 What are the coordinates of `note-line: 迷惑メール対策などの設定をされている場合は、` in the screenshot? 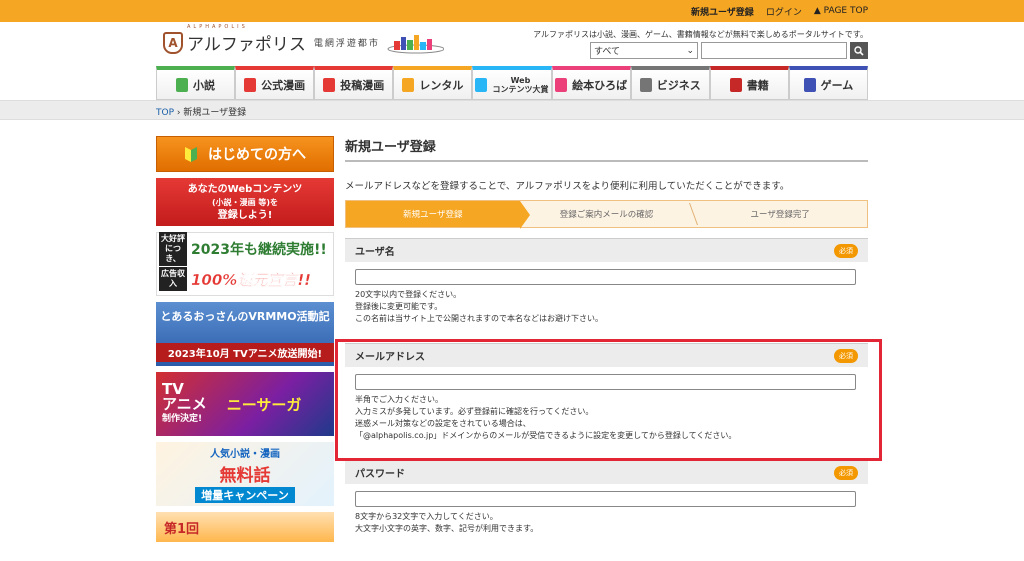 It's located at (443, 423).